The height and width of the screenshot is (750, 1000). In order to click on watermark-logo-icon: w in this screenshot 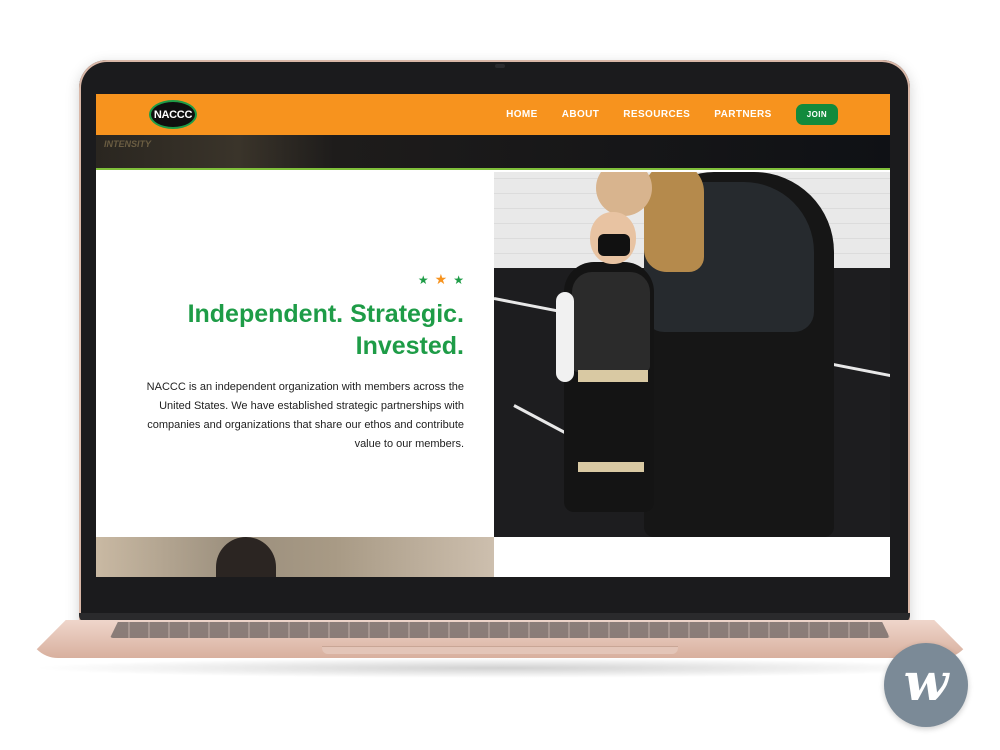, I will do `click(926, 685)`.